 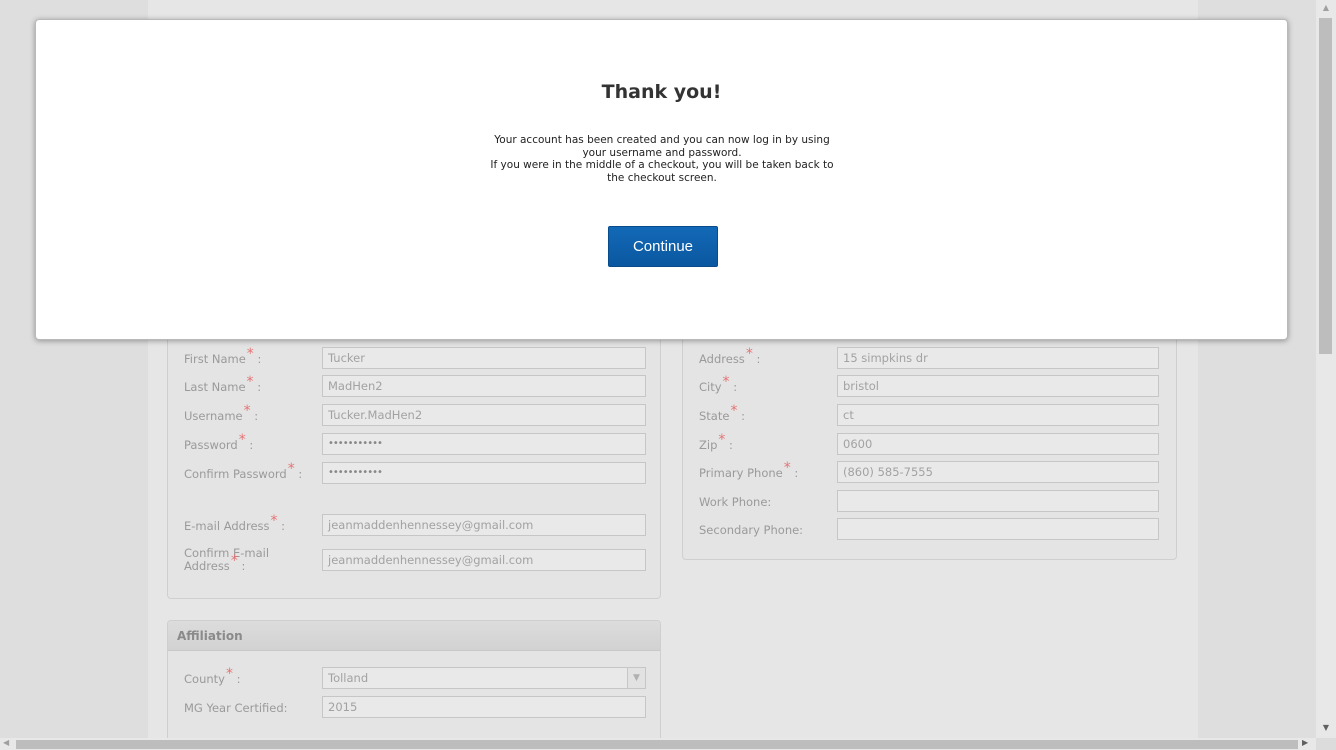 I want to click on primary-phone-input: (860) 585-7555, so click(x=998, y=472).